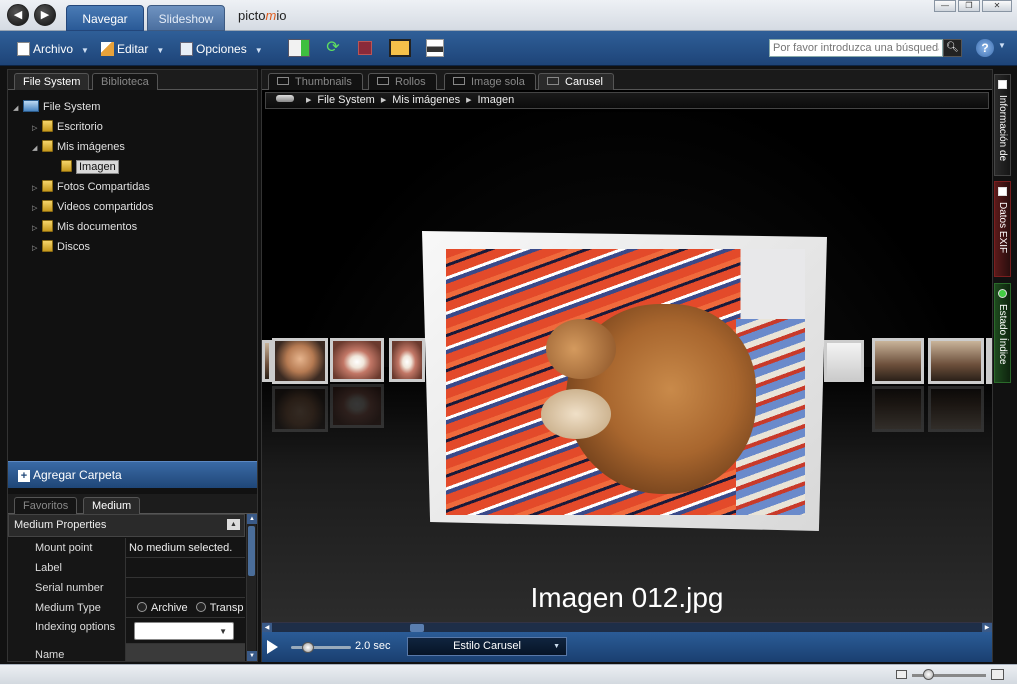 This screenshot has width=1017, height=684. Describe the element at coordinates (53, 49) in the screenshot. I see `menu-archivo: Archivo ▼` at that location.